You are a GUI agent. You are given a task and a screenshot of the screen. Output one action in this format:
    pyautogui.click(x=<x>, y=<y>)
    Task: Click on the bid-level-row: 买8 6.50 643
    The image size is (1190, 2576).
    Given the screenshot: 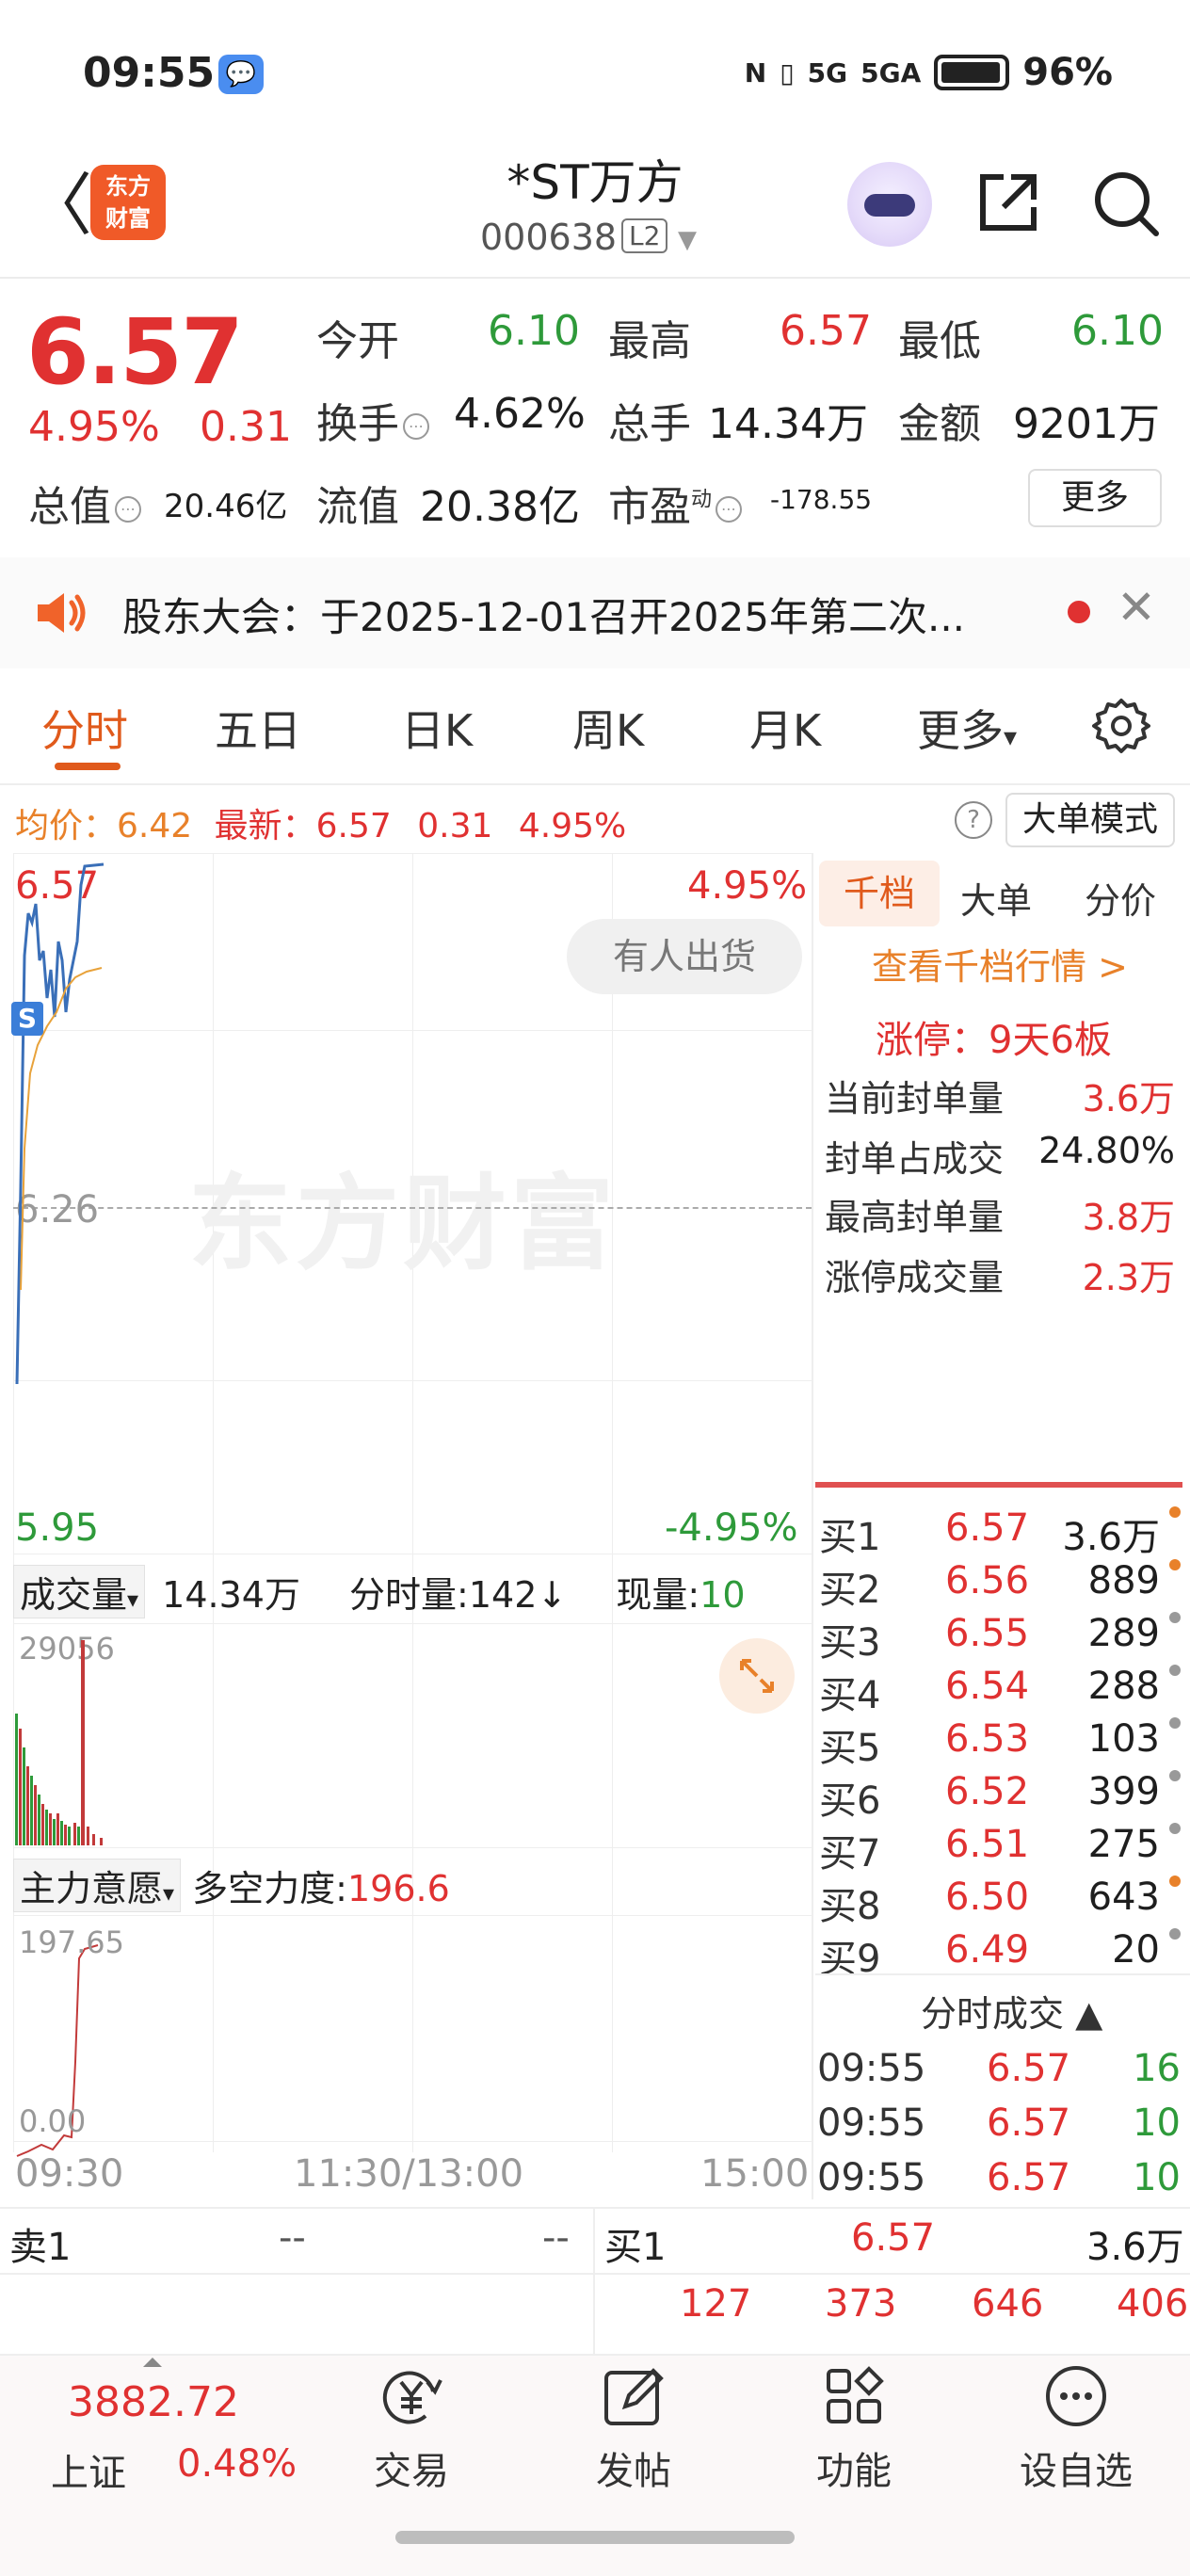 What is the action you would take?
    pyautogui.click(x=1002, y=1900)
    